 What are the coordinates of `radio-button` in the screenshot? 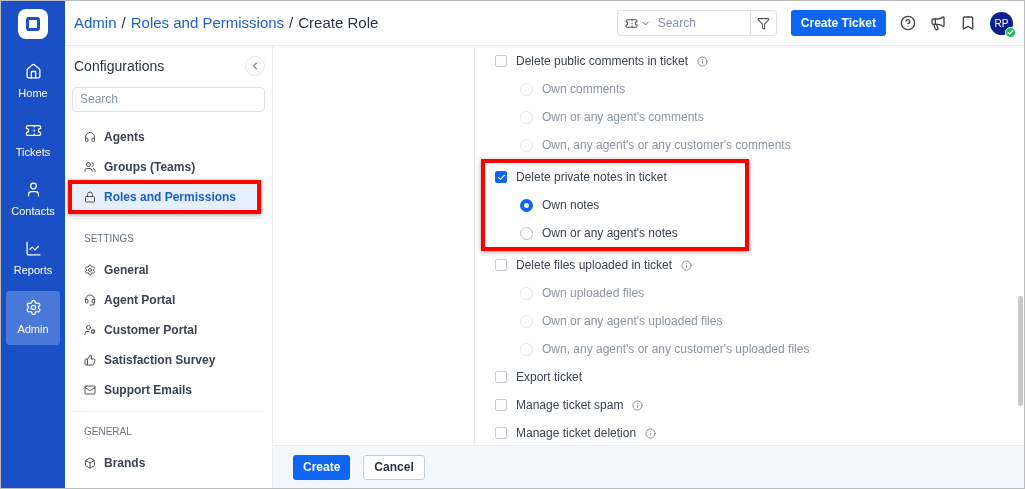 It's located at (526, 205).